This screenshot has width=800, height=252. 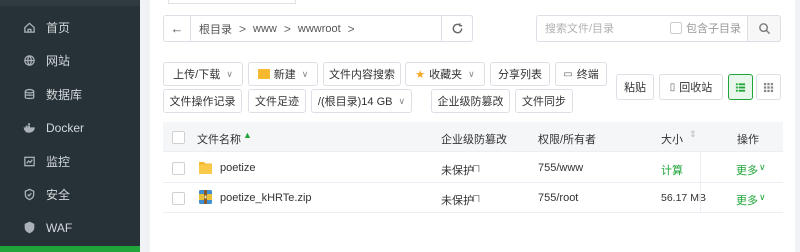 What do you see at coordinates (58, 162) in the screenshot?
I see `sidebar-item-label: 监控` at bounding box center [58, 162].